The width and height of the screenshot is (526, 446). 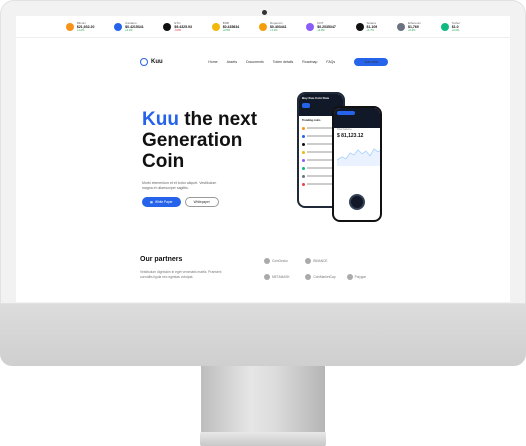 I want to click on secondary-button: Whitepaper, so click(x=201, y=202).